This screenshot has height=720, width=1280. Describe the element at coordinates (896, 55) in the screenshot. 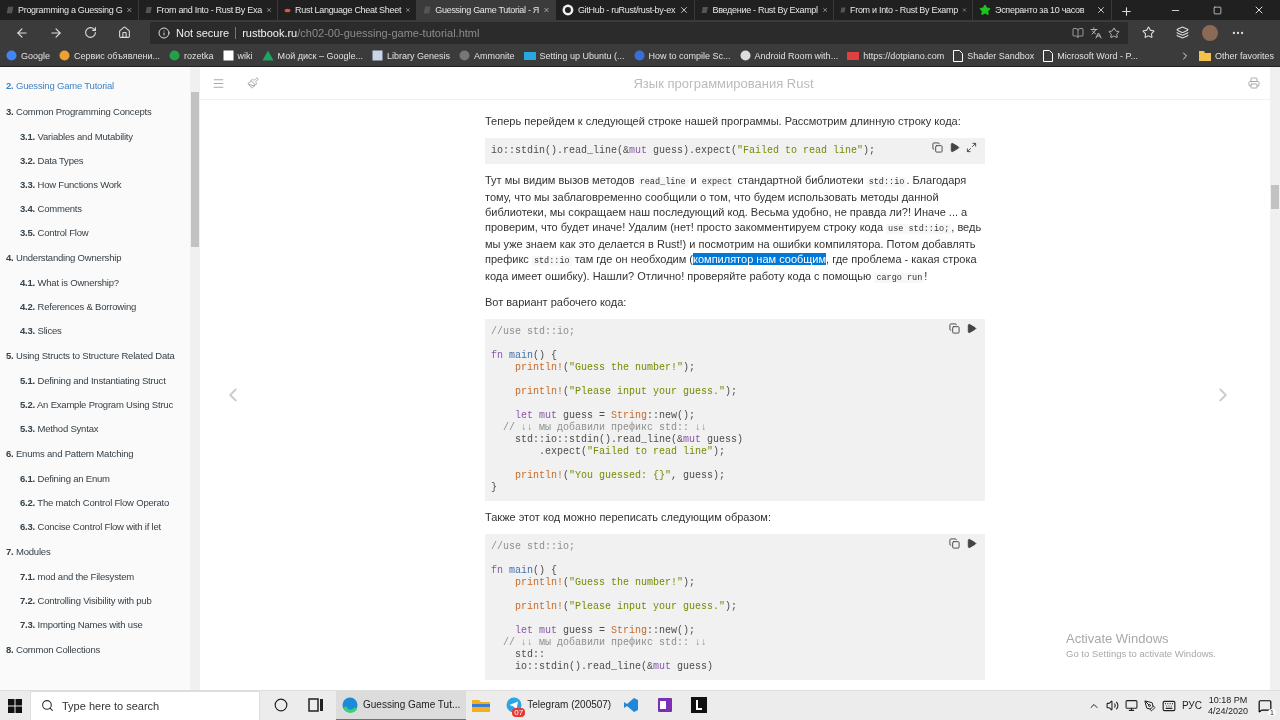

I see `bookmark: https://dotpiano.com` at that location.